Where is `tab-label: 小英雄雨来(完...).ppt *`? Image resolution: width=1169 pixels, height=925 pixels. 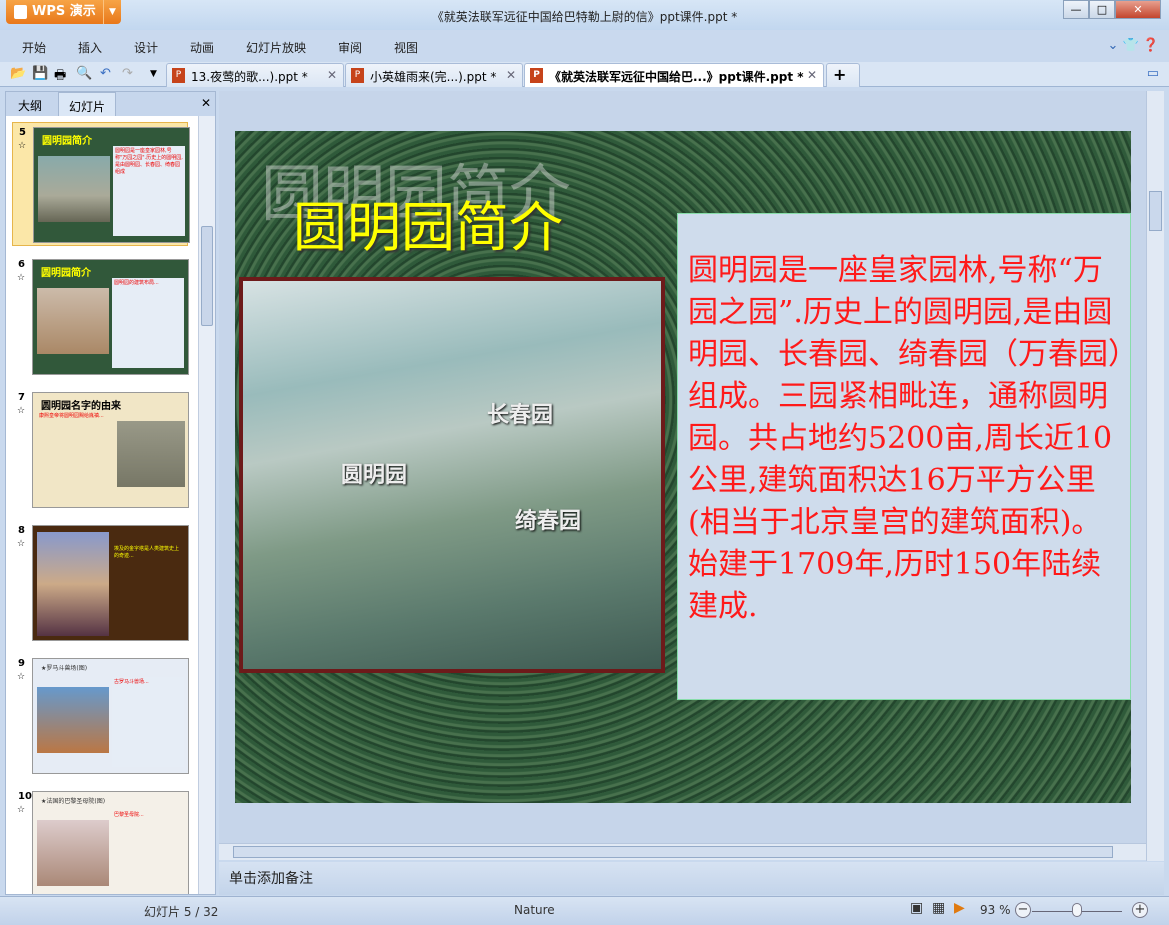
tab-label: 小英雄雨来(完...).ppt * is located at coordinates (433, 77).